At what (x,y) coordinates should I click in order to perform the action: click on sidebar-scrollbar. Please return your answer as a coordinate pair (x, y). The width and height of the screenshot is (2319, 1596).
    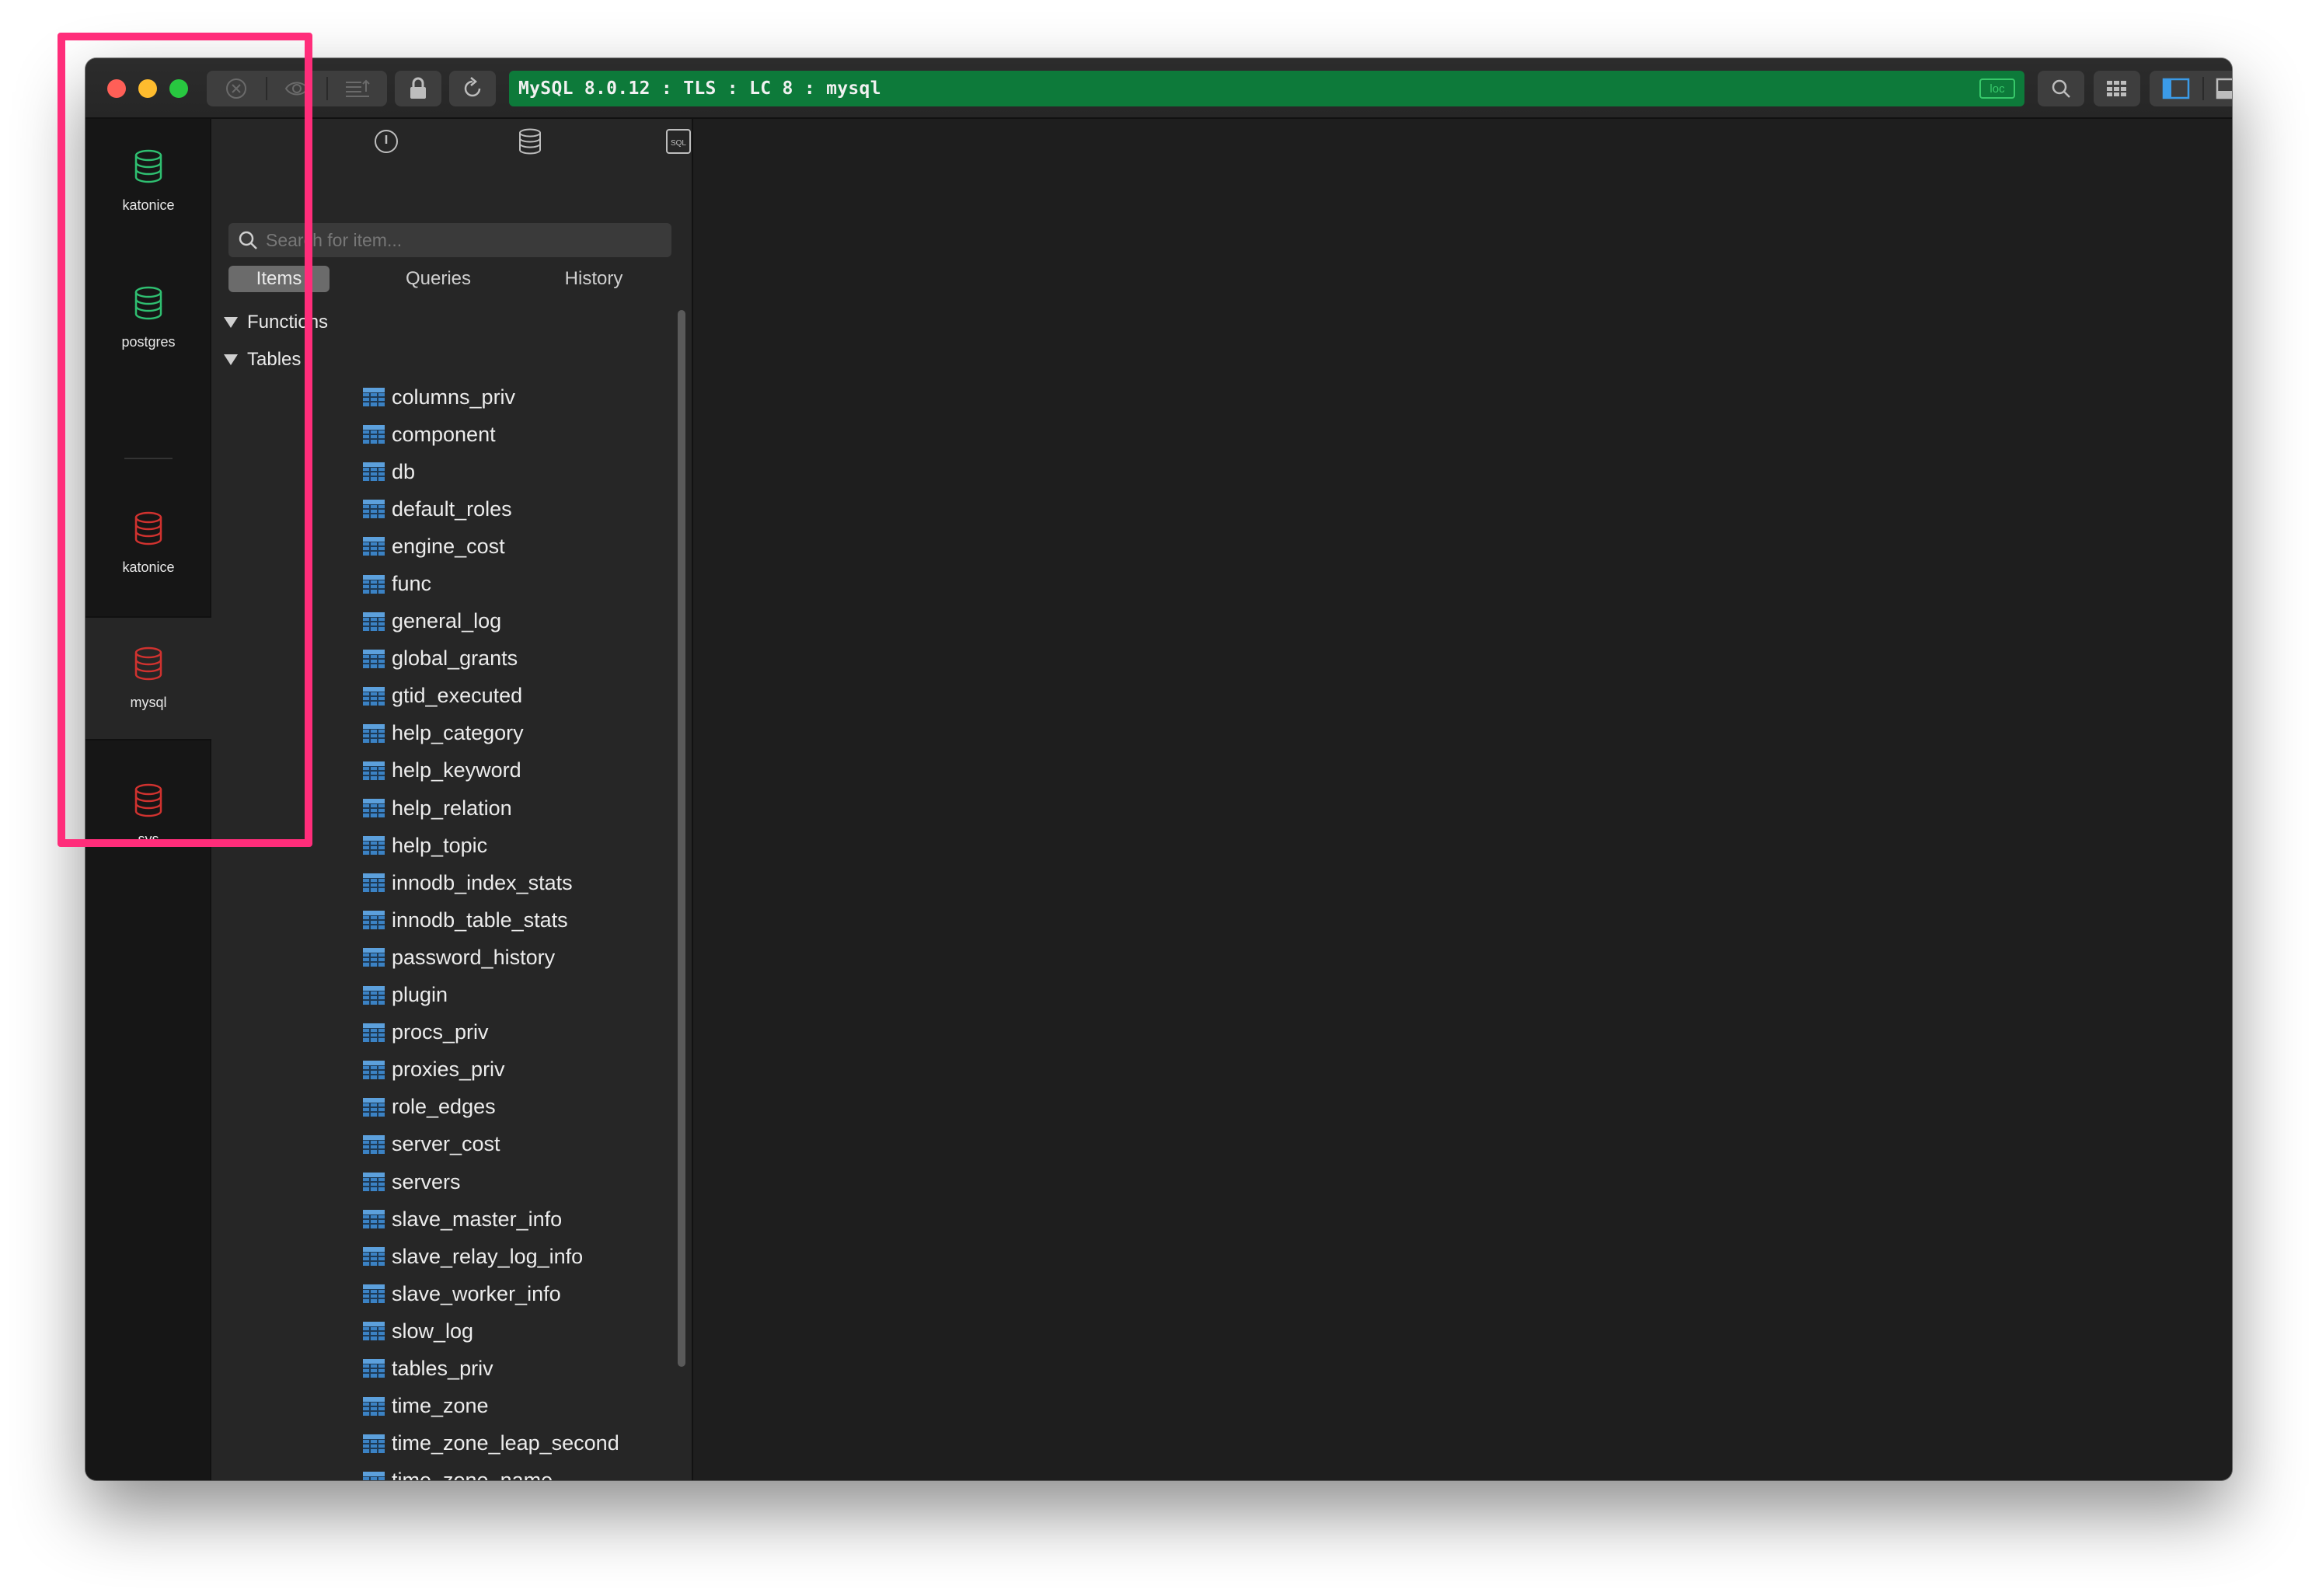
    Looking at the image, I should click on (681, 890).